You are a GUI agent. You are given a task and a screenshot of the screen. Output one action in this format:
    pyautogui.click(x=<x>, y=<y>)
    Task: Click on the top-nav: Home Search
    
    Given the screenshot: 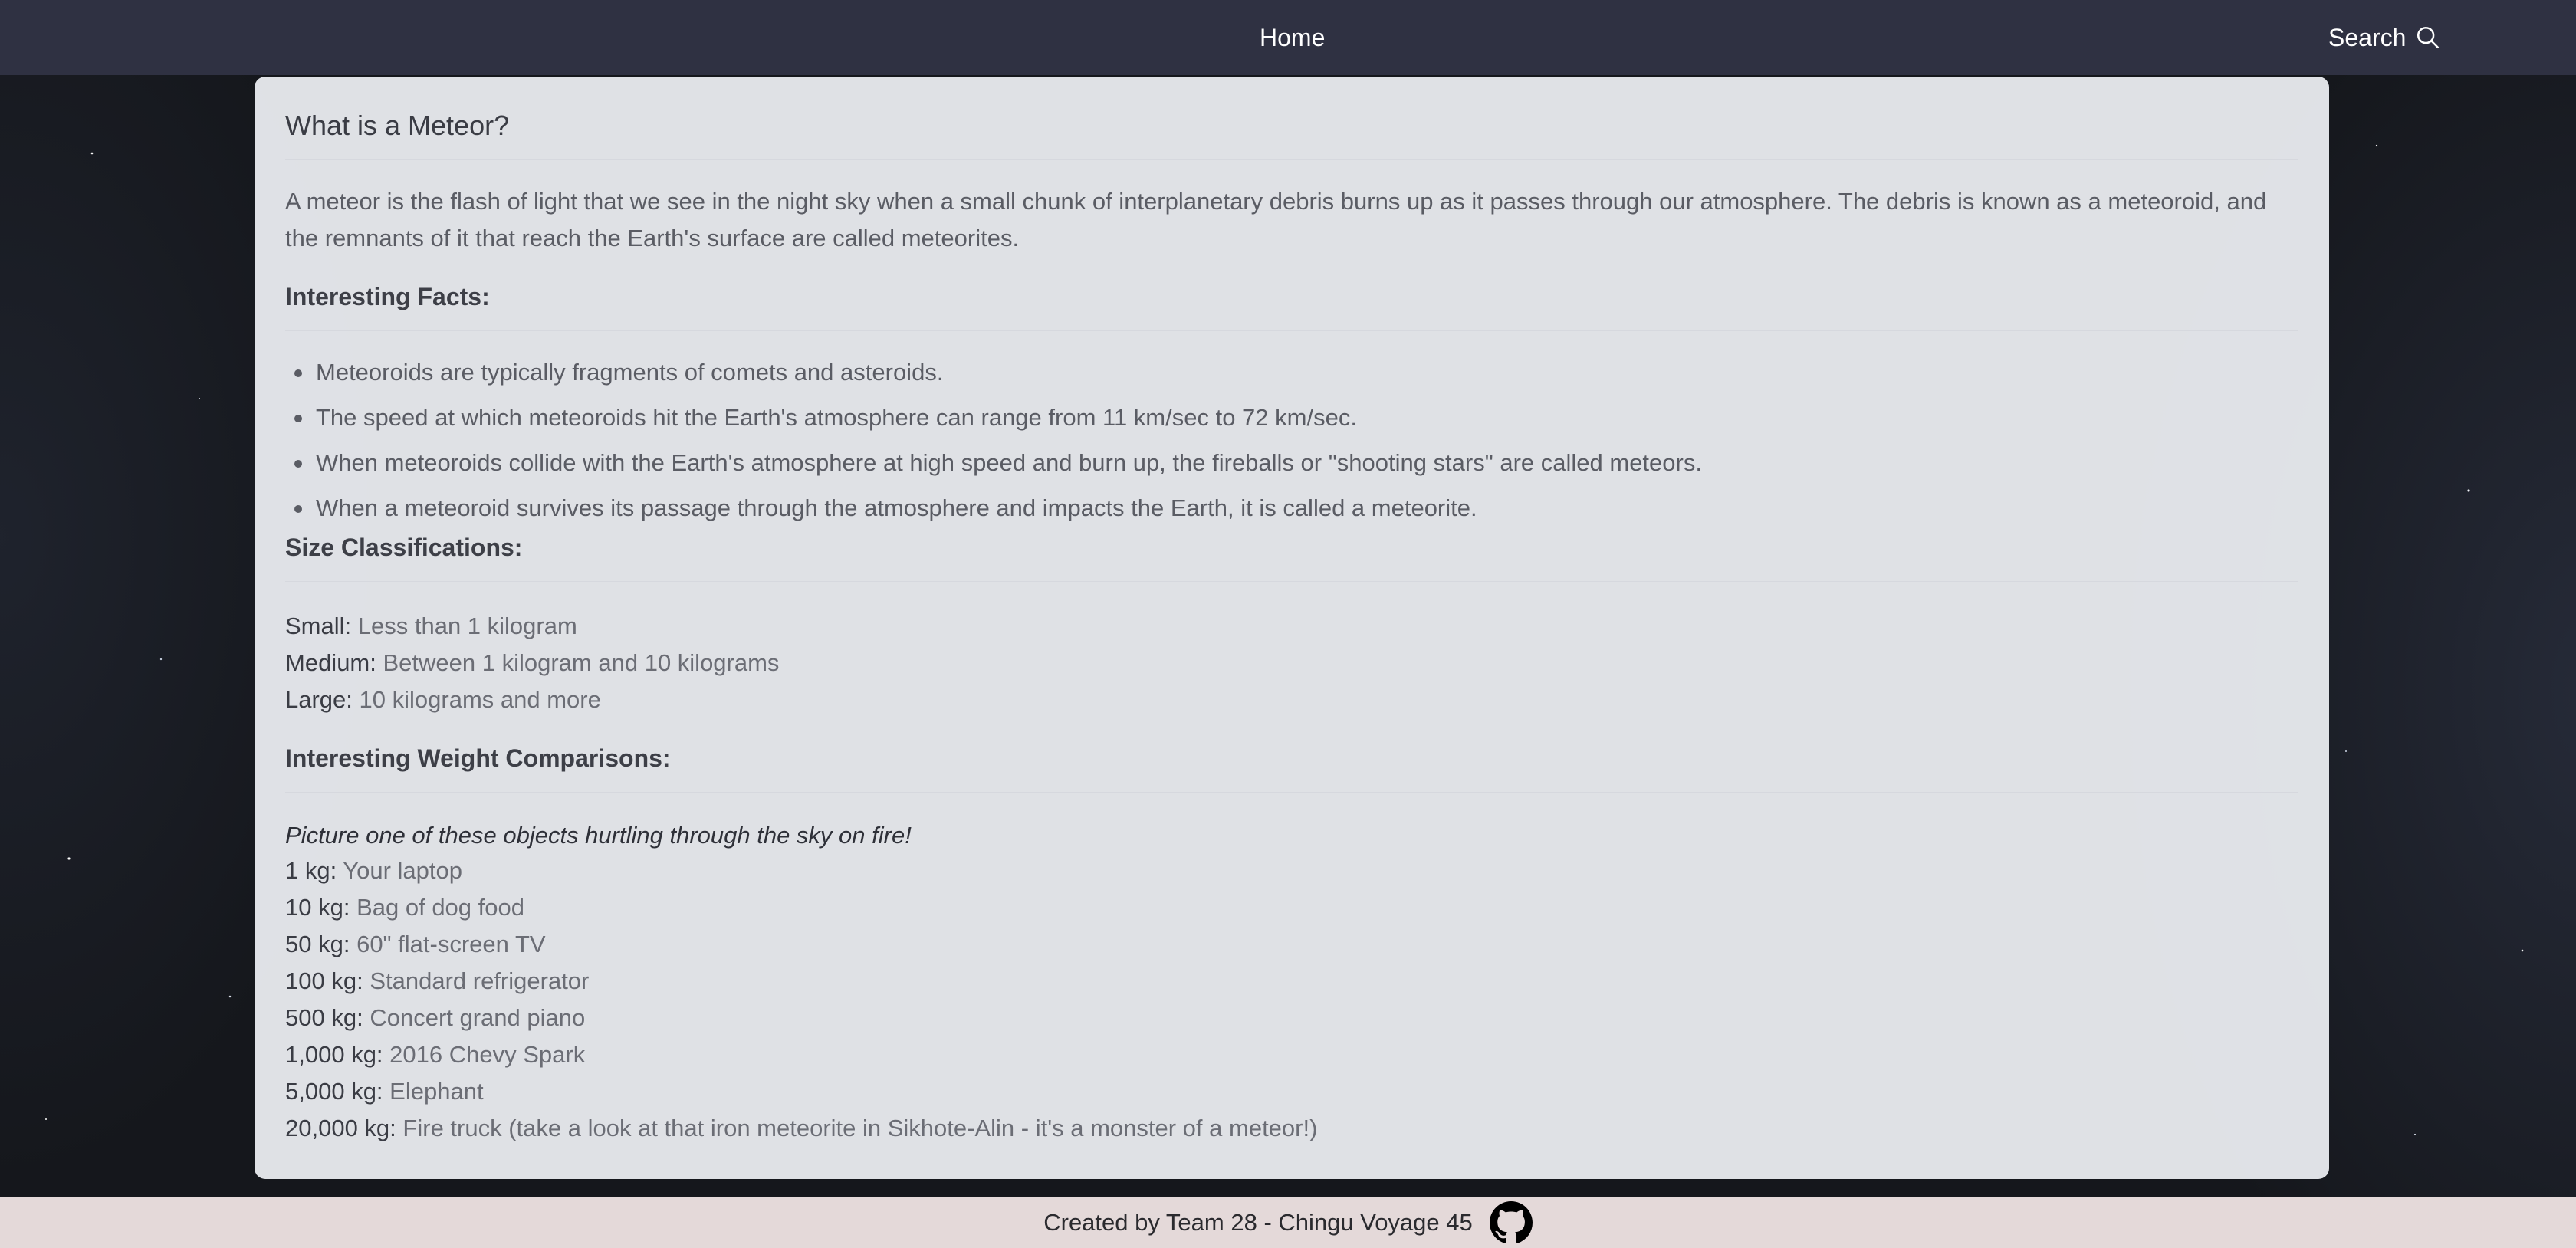 What is the action you would take?
    pyautogui.click(x=1288, y=37)
    